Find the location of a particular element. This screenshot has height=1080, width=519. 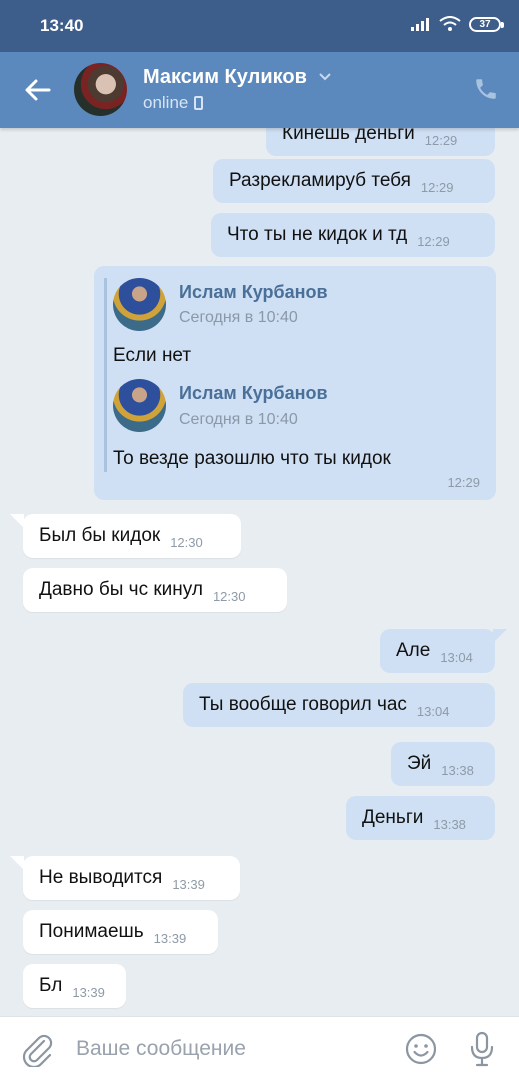

message-outgoing: Деньги 13:38 is located at coordinates (420, 818).